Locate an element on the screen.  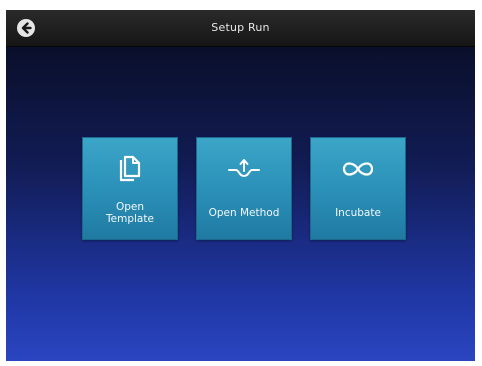
method-curve-arrow-icon is located at coordinates (244, 169).